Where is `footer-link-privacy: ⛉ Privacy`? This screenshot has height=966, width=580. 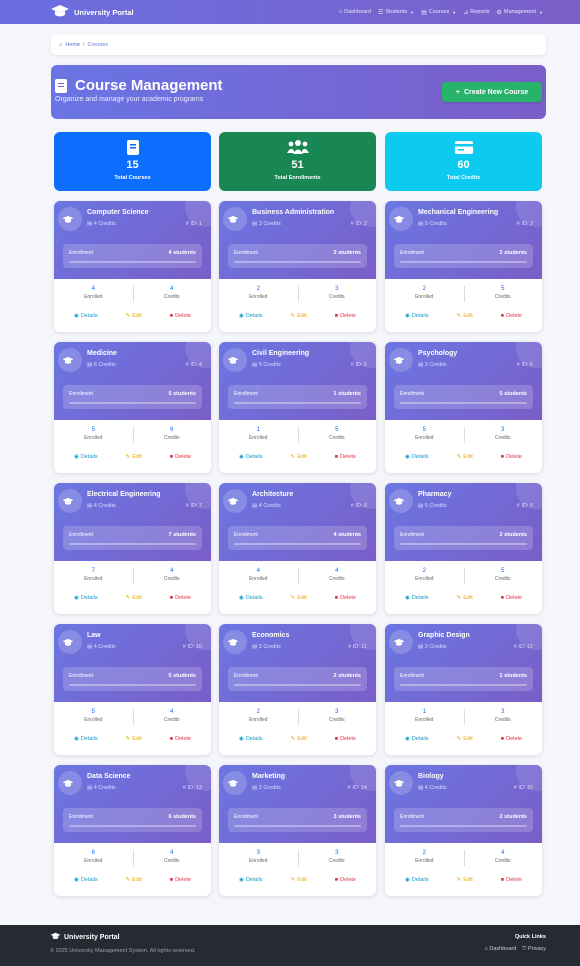
footer-link-privacy: ⛉ Privacy is located at coordinates (534, 949).